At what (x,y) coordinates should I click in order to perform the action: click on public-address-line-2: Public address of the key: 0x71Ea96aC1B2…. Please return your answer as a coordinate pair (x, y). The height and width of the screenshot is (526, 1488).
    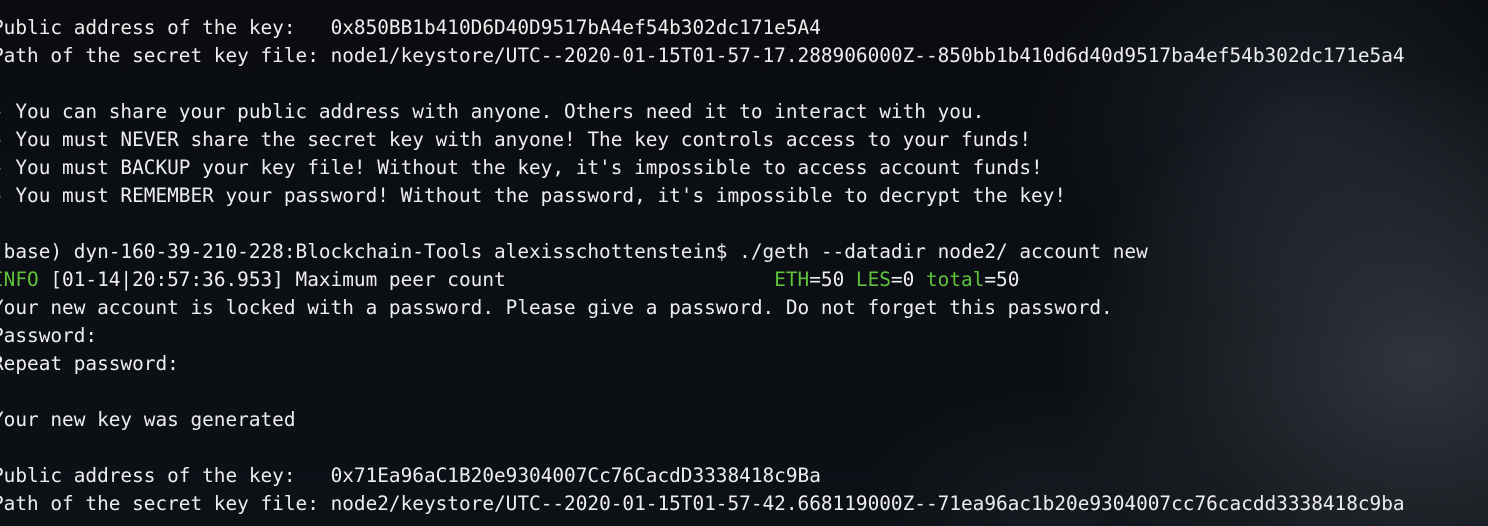
    Looking at the image, I should click on (702, 476).